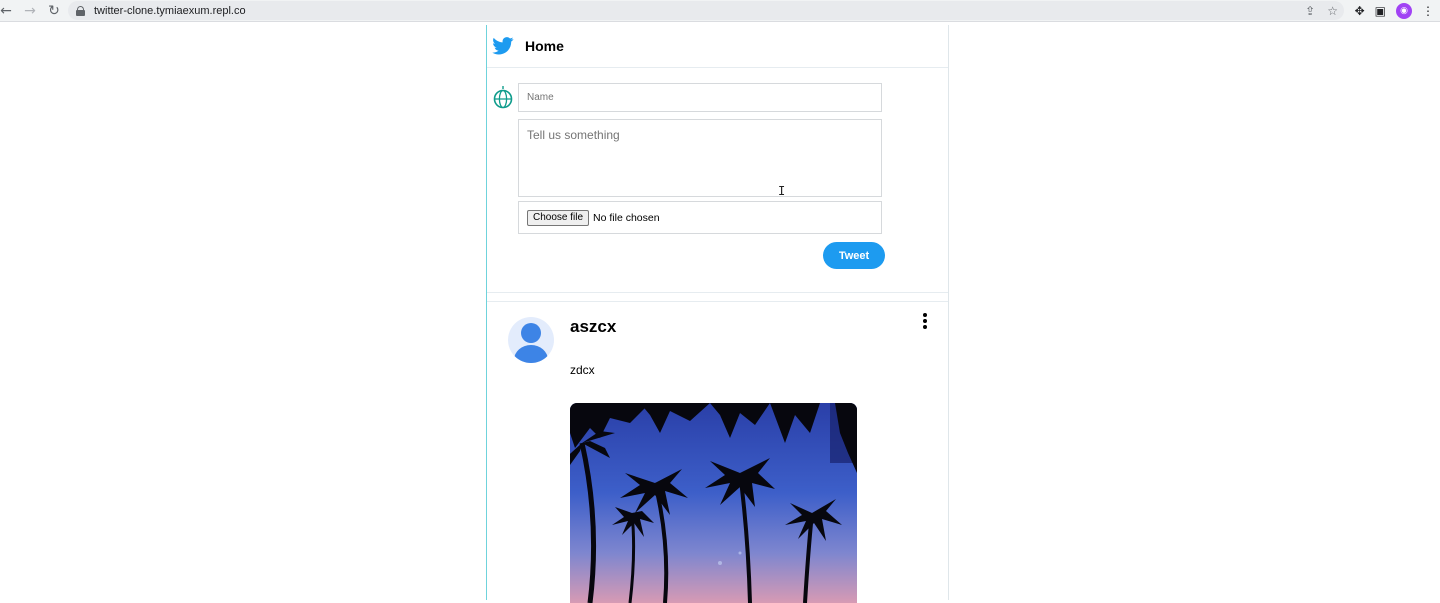 The height and width of the screenshot is (603, 1440). Describe the element at coordinates (544, 46) in the screenshot. I see `page-title: Home` at that location.